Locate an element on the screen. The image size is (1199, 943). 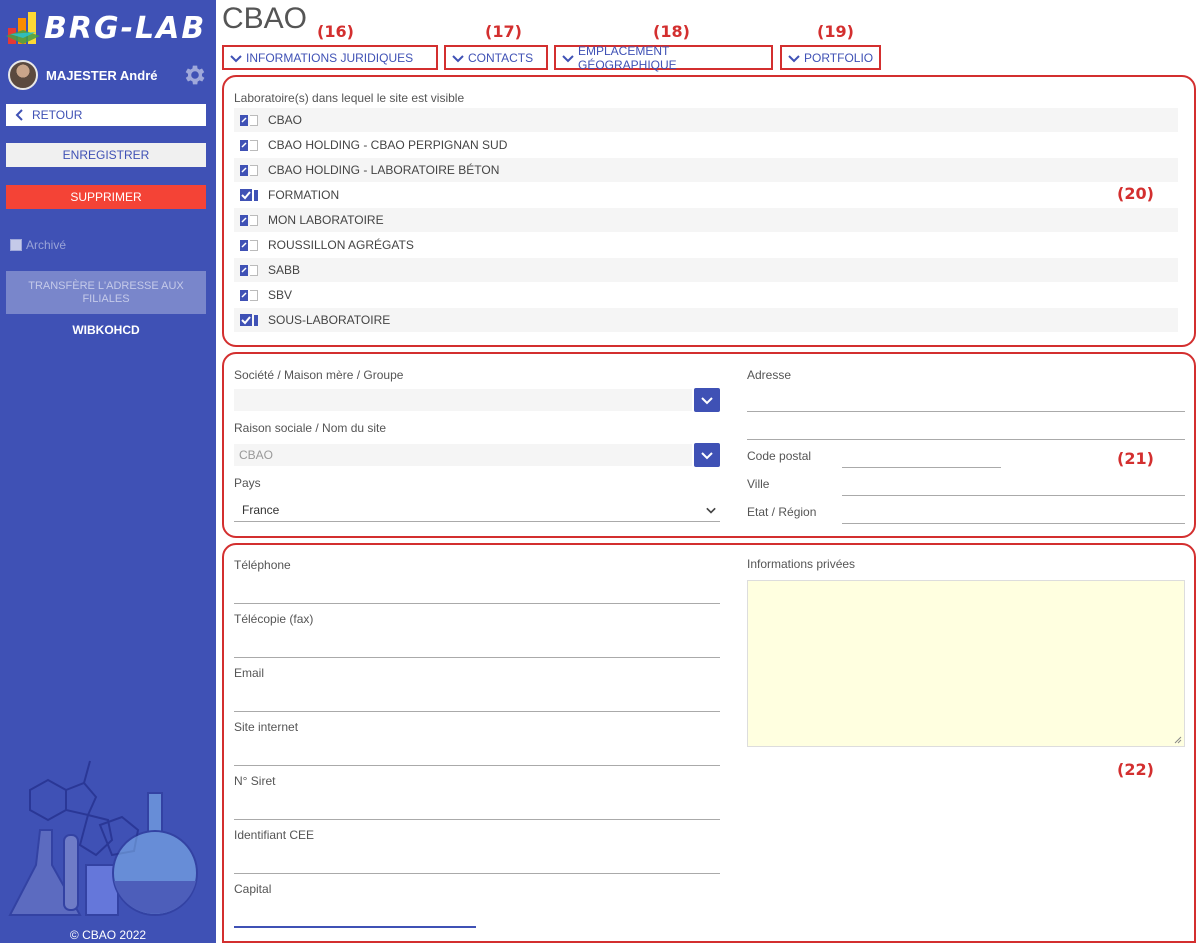
lab-row: SOUS-LABORATOIRE is located at coordinates (706, 320).